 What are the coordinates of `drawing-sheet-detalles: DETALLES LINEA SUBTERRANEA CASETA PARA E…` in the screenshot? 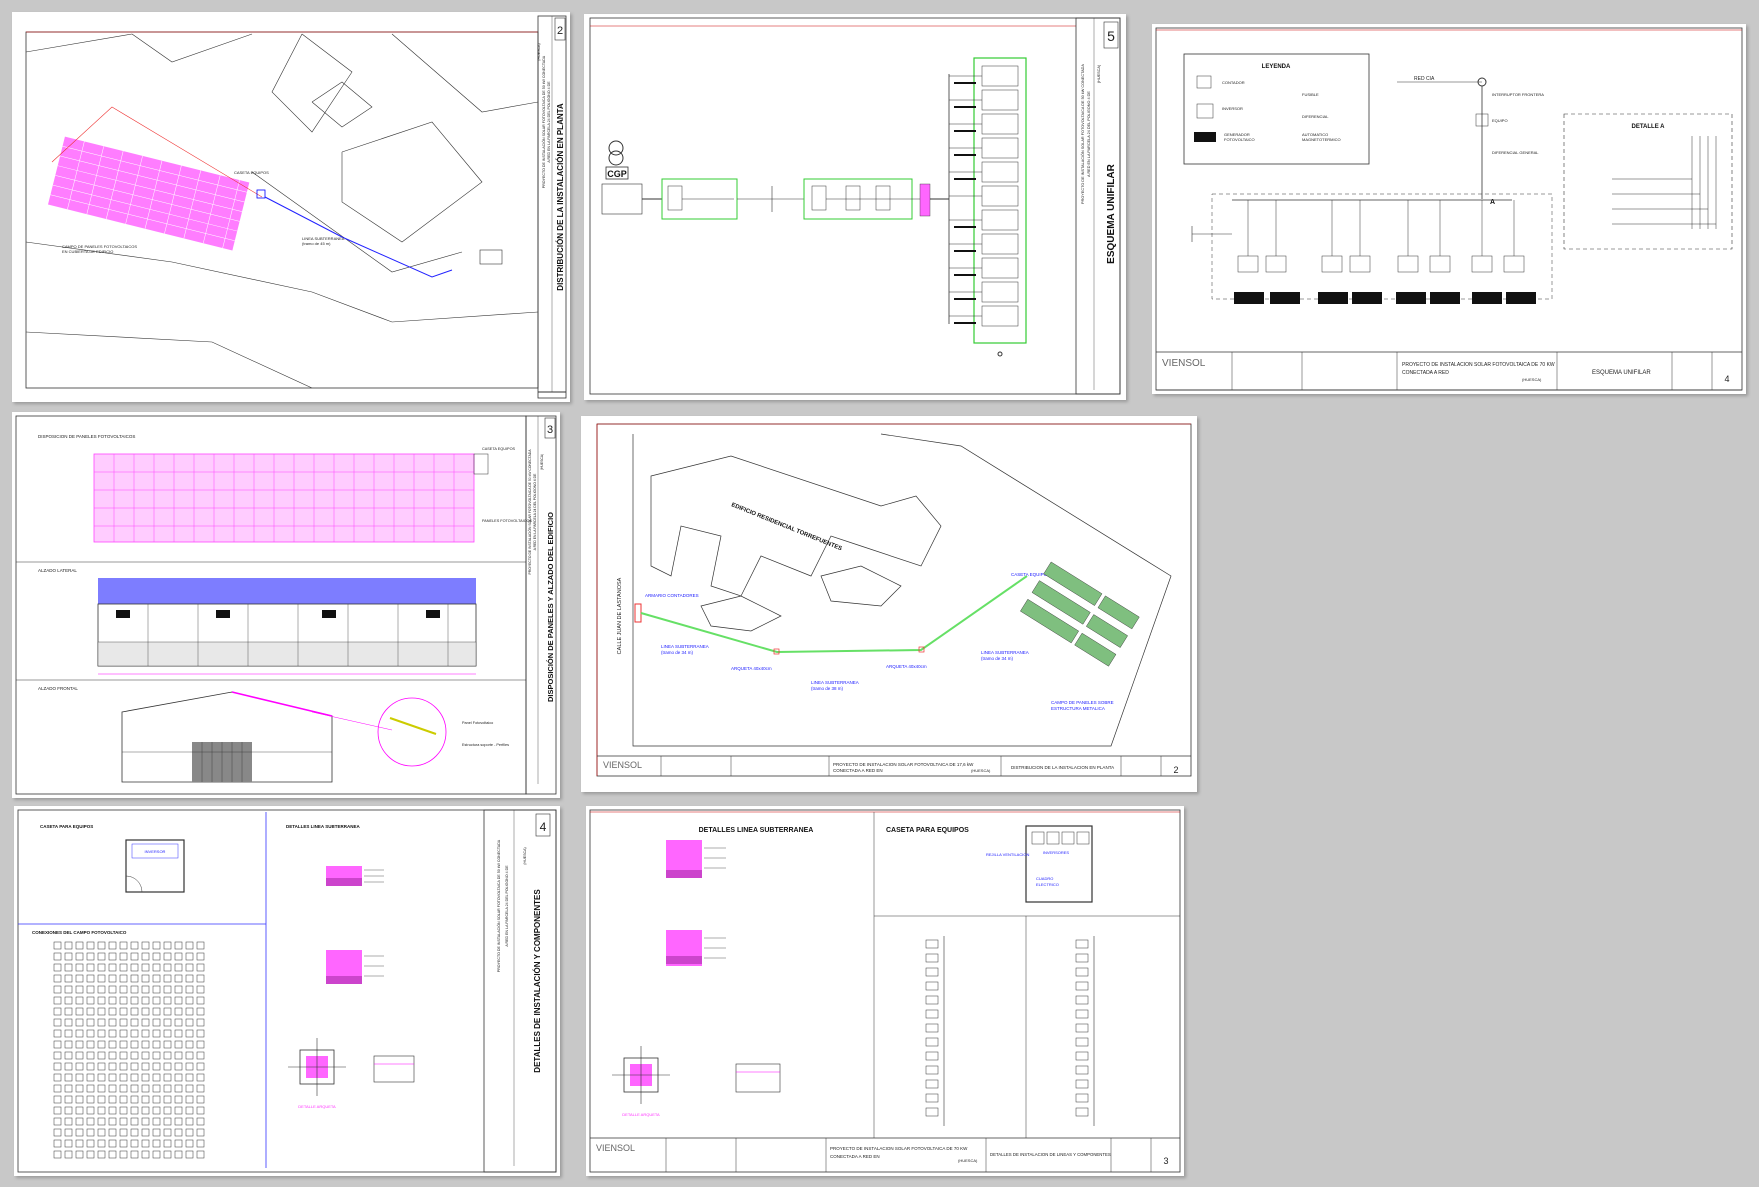 It's located at (885, 991).